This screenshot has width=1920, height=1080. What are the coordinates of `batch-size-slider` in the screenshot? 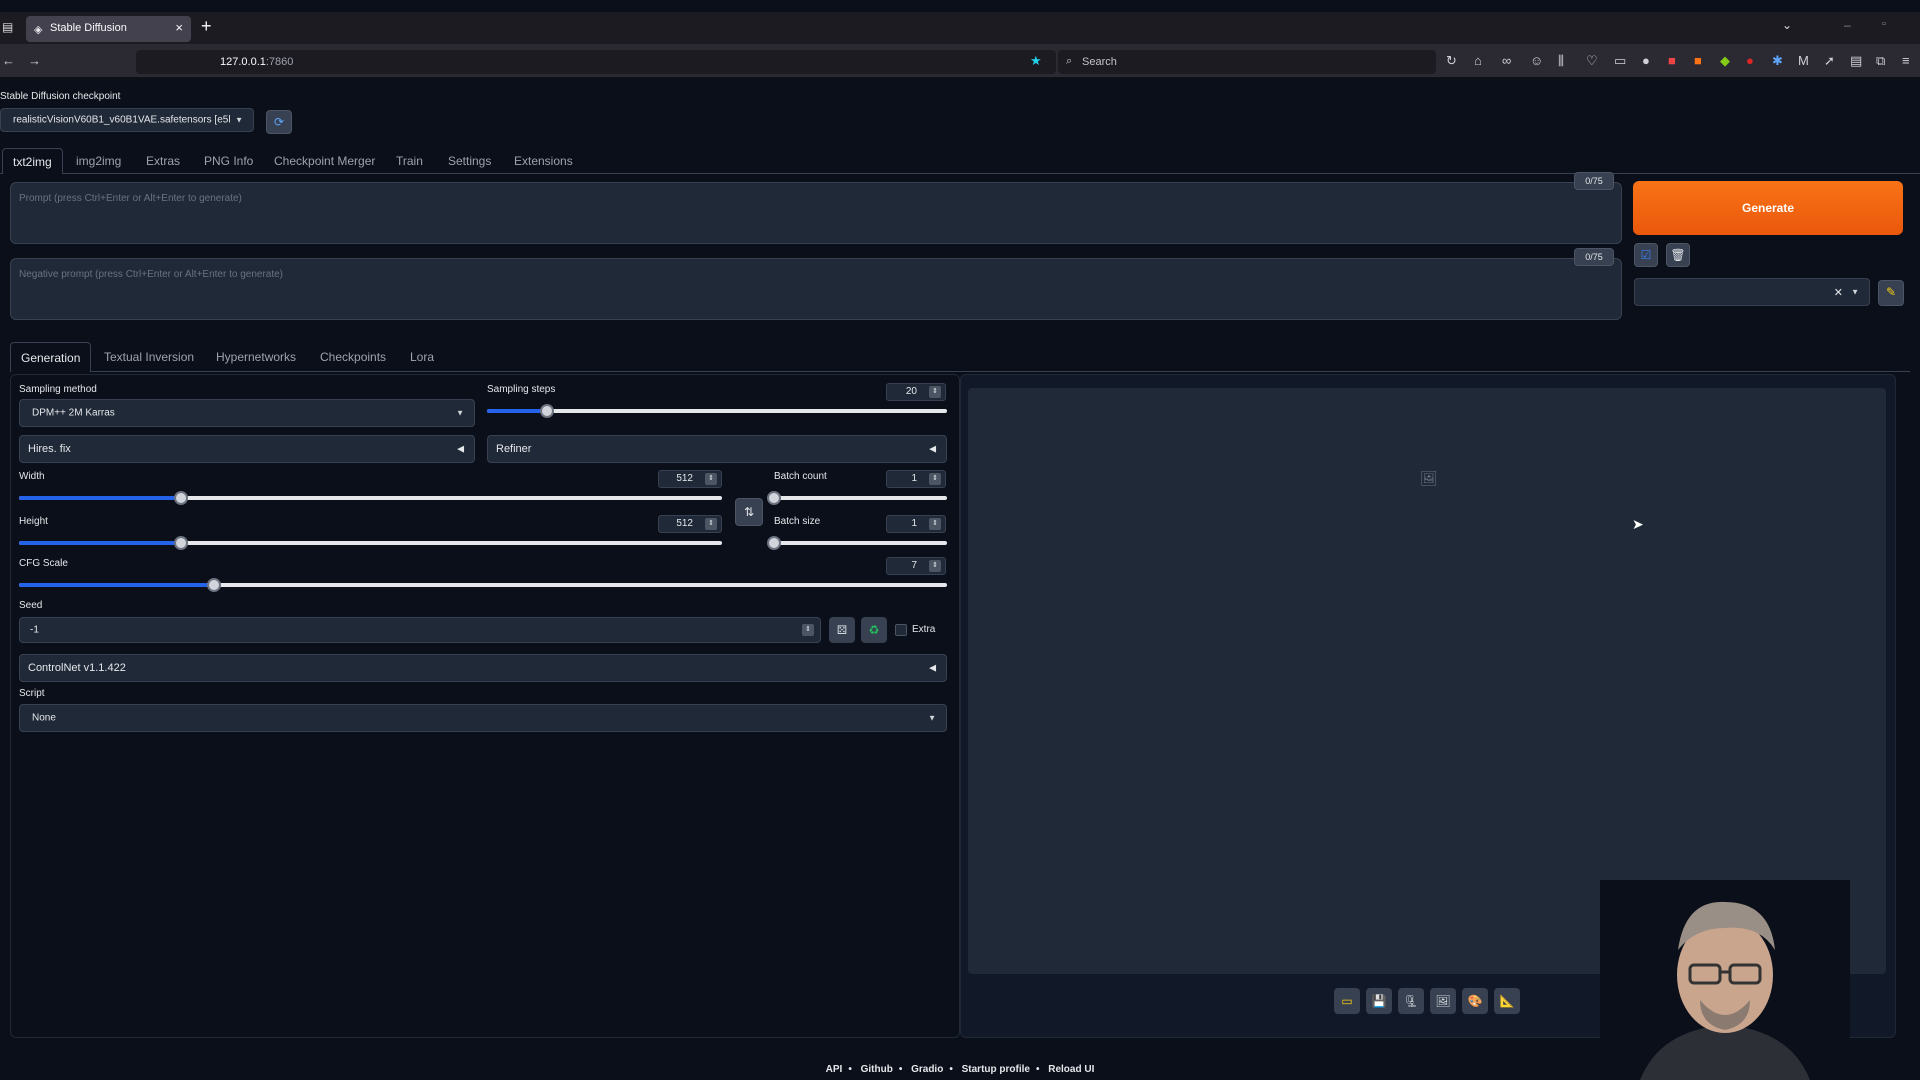 It's located at (860, 543).